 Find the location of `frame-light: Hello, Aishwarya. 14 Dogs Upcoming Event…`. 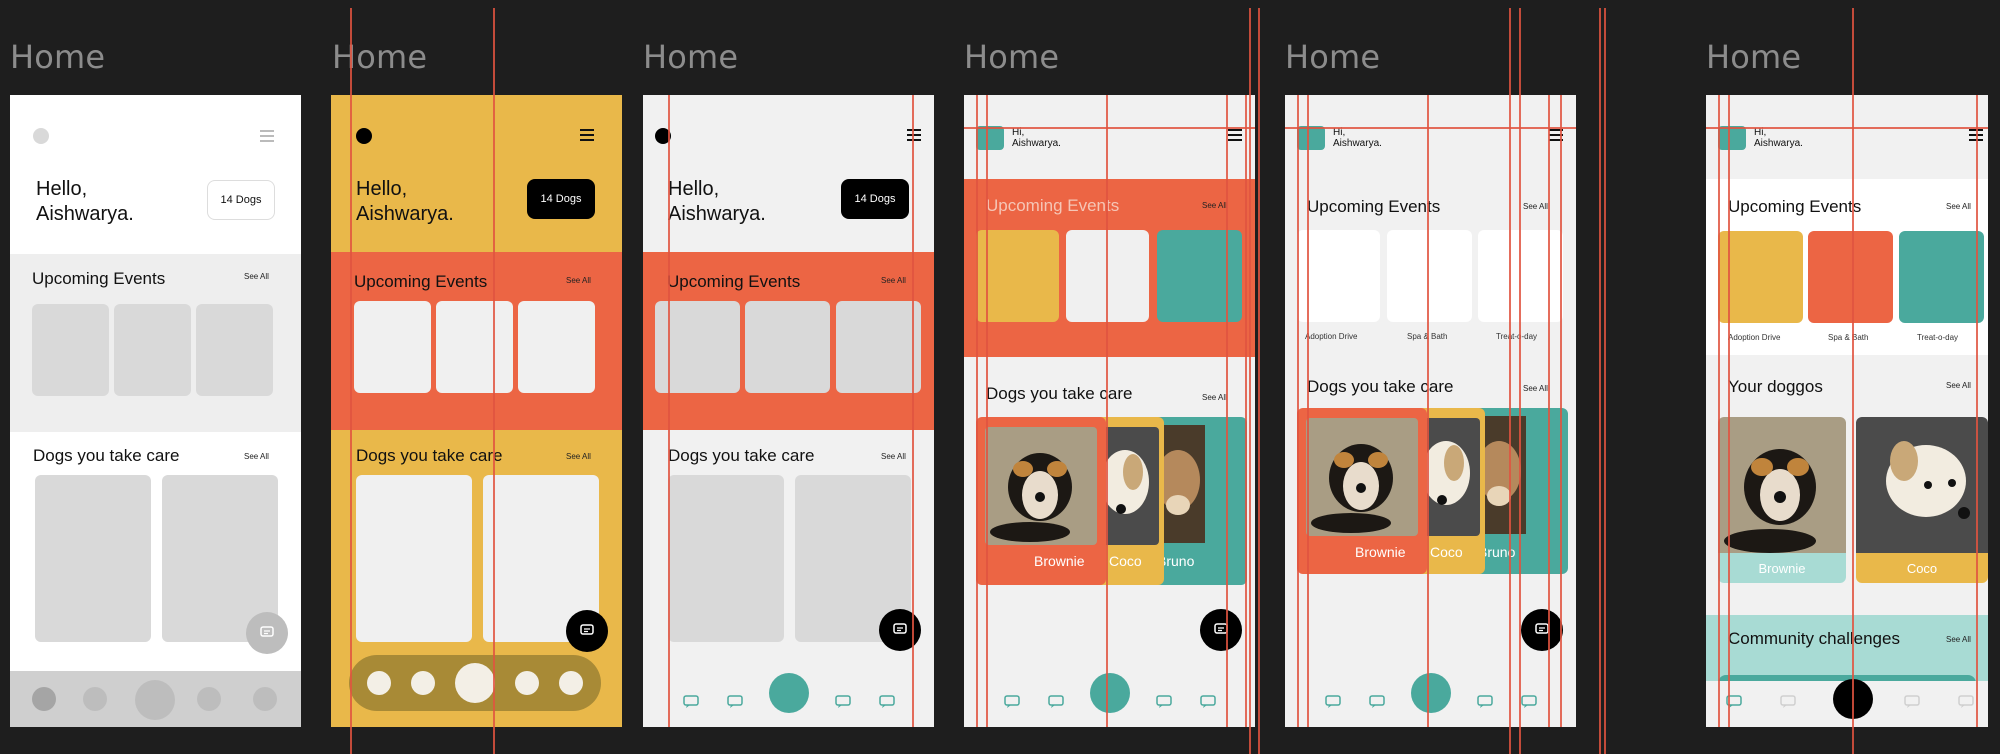

frame-light: Hello, Aishwarya. 14 Dogs Upcoming Event… is located at coordinates (788, 411).